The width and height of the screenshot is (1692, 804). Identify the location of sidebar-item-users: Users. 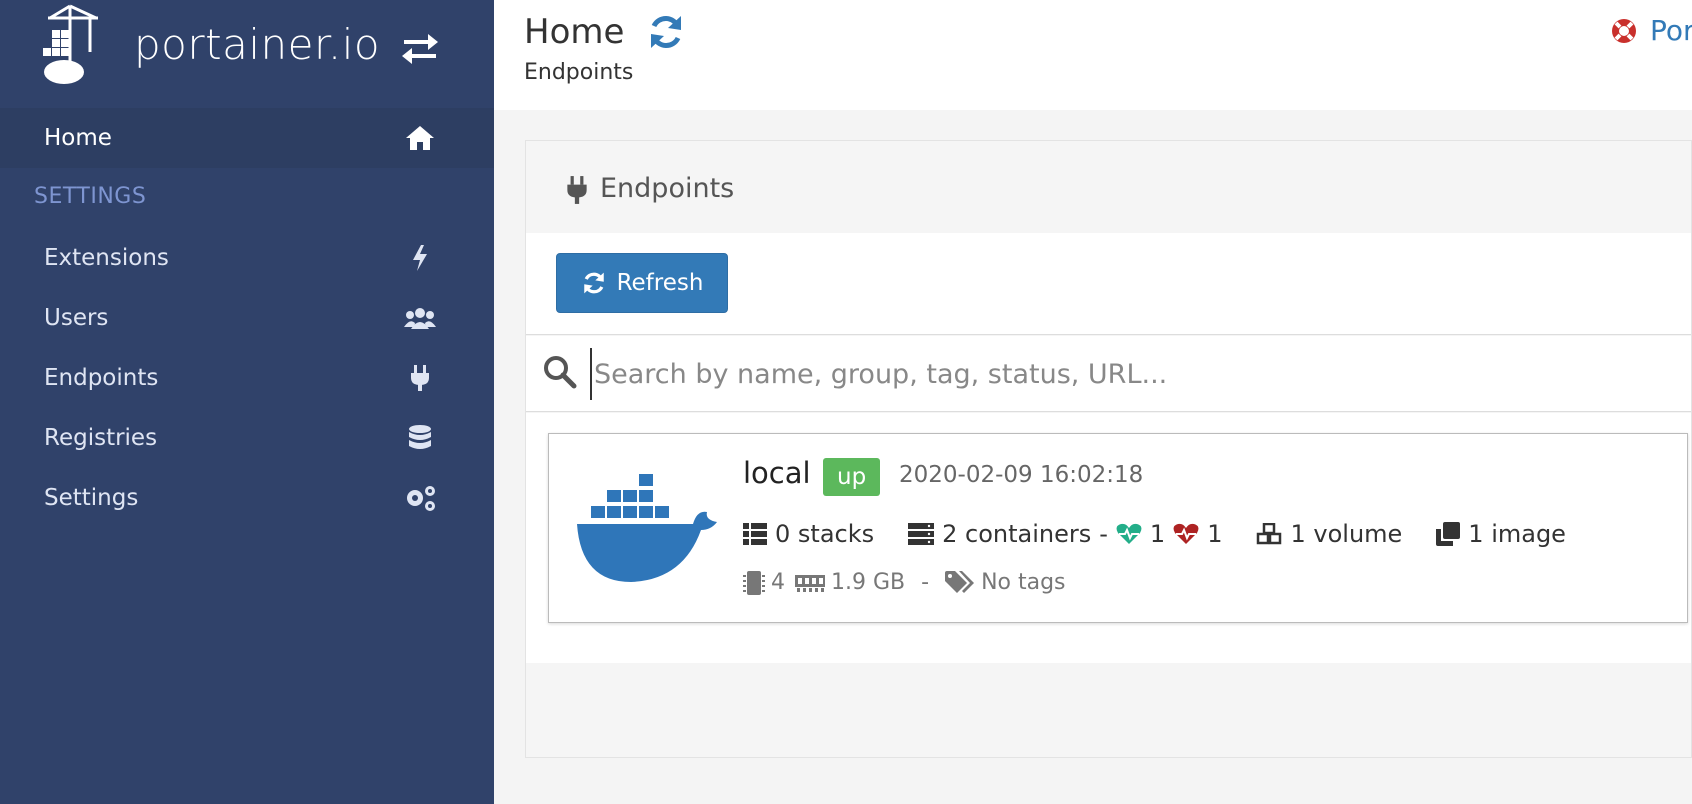
(247, 318).